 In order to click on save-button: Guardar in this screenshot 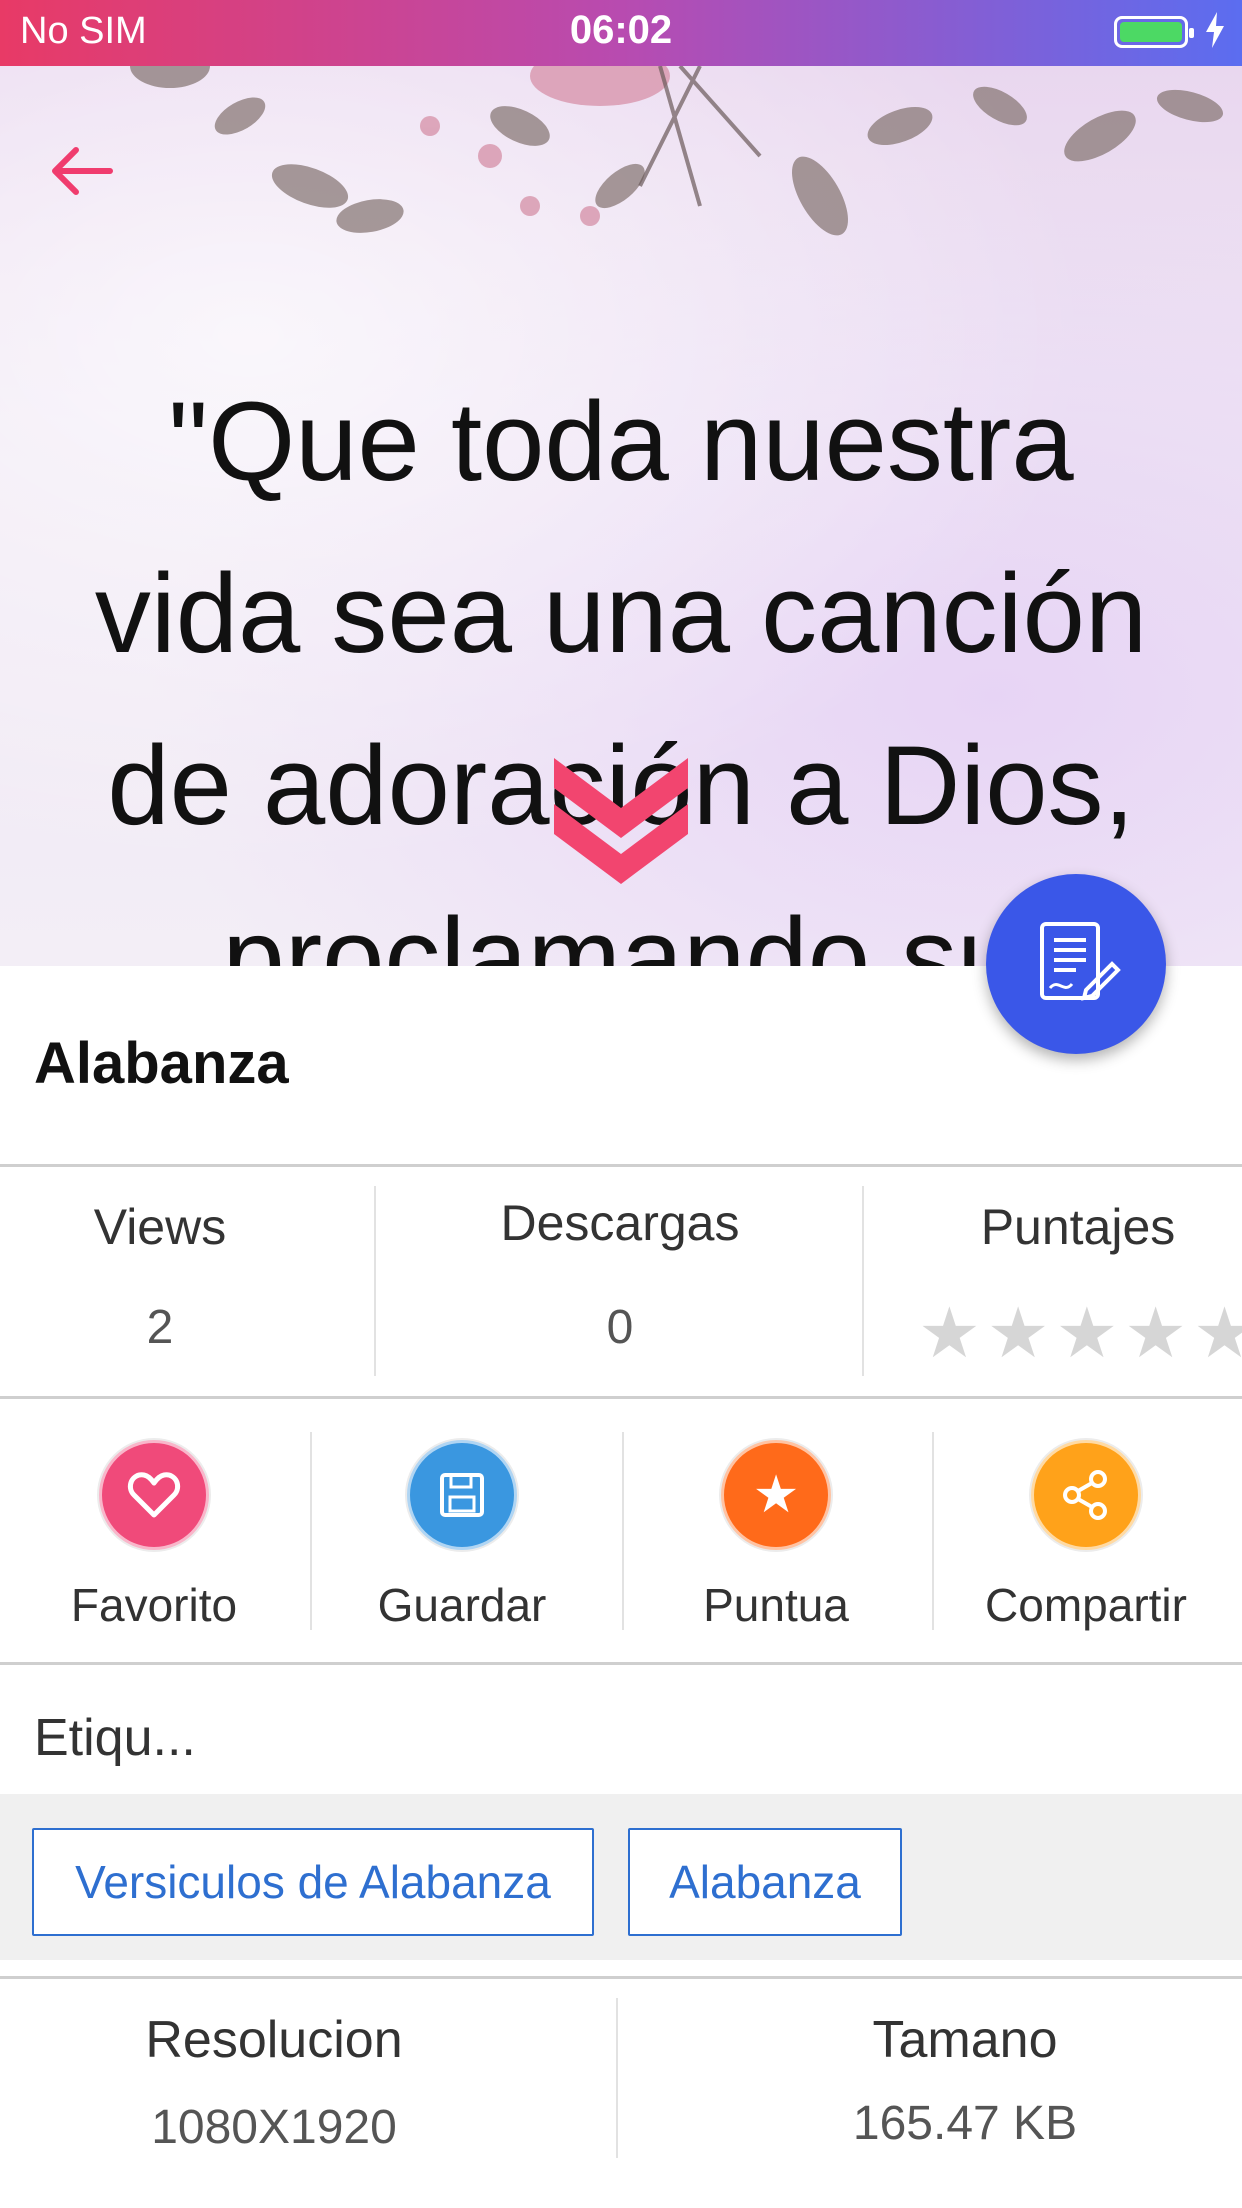, I will do `click(462, 1536)`.